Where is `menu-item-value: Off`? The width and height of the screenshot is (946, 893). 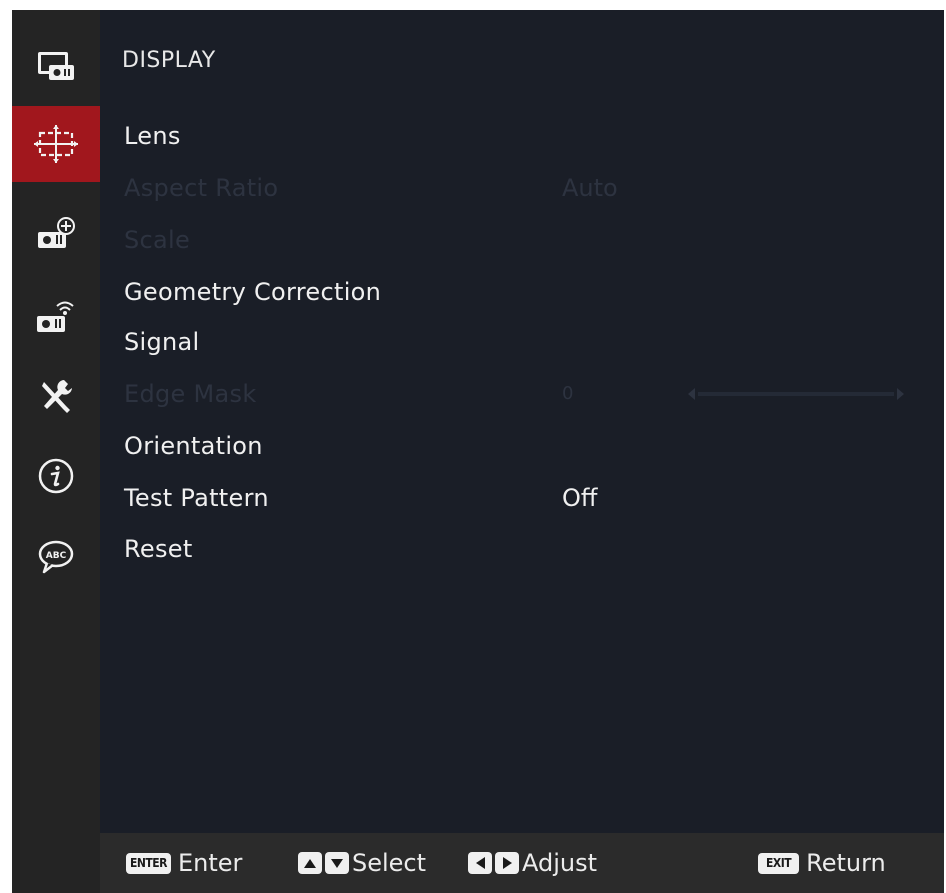
menu-item-value: Off is located at coordinates (580, 498).